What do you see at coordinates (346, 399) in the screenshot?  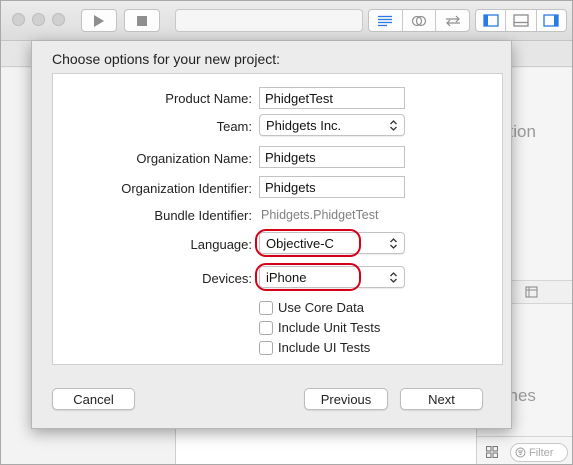 I see `previous-button: Previous` at bounding box center [346, 399].